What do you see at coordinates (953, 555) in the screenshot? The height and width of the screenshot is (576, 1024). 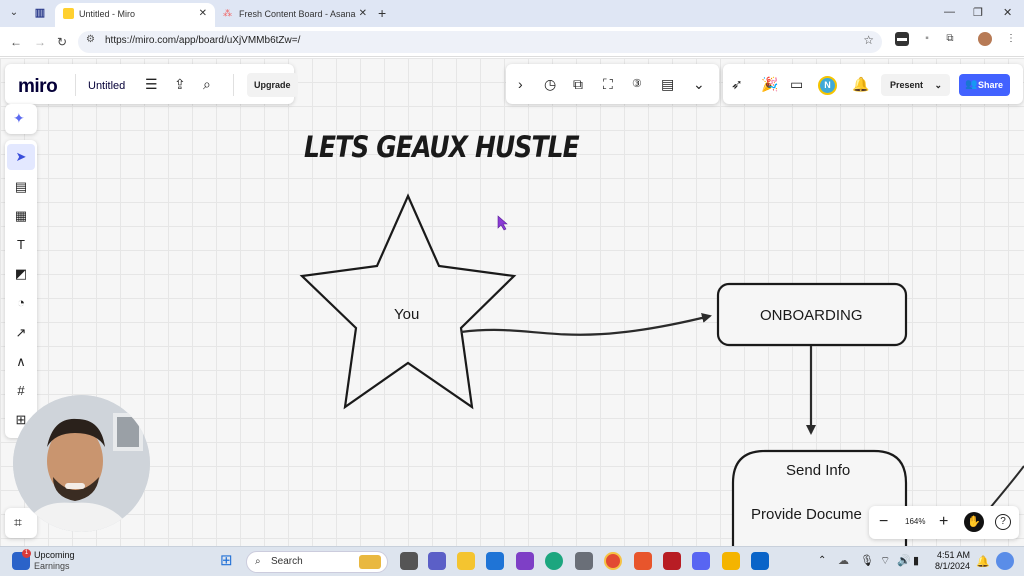 I see `clock-time: 4:51 AM` at bounding box center [953, 555].